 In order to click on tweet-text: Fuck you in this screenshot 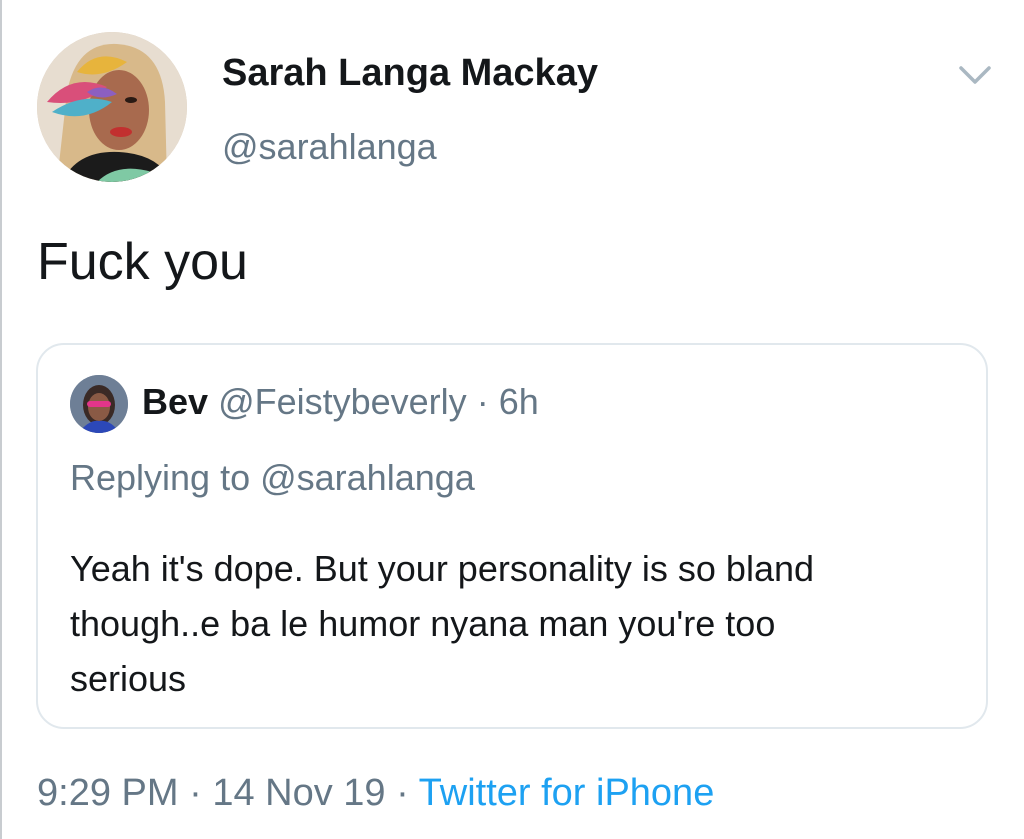, I will do `click(142, 262)`.